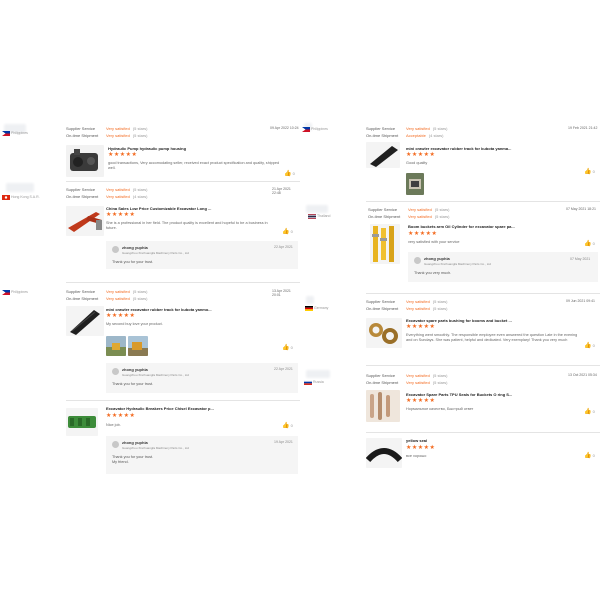 The height and width of the screenshot is (600, 600). Describe the element at coordinates (133, 384) in the screenshot. I see `reply-text: Thank you for your trust.` at that location.